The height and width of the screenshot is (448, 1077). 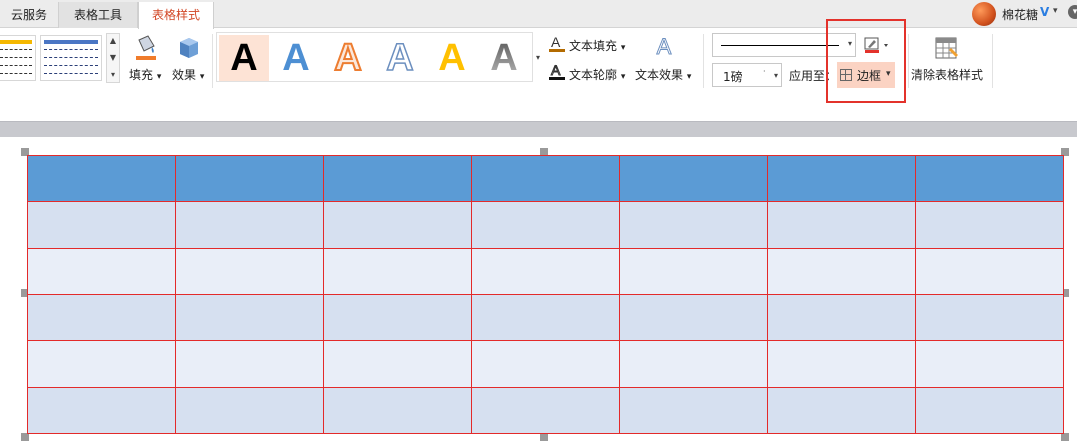 I want to click on text-outline-icon: A, so click(x=557, y=71).